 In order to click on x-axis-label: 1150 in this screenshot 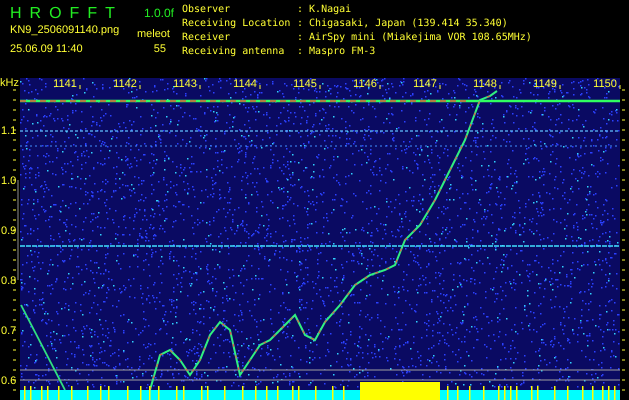, I will do `click(605, 84)`.